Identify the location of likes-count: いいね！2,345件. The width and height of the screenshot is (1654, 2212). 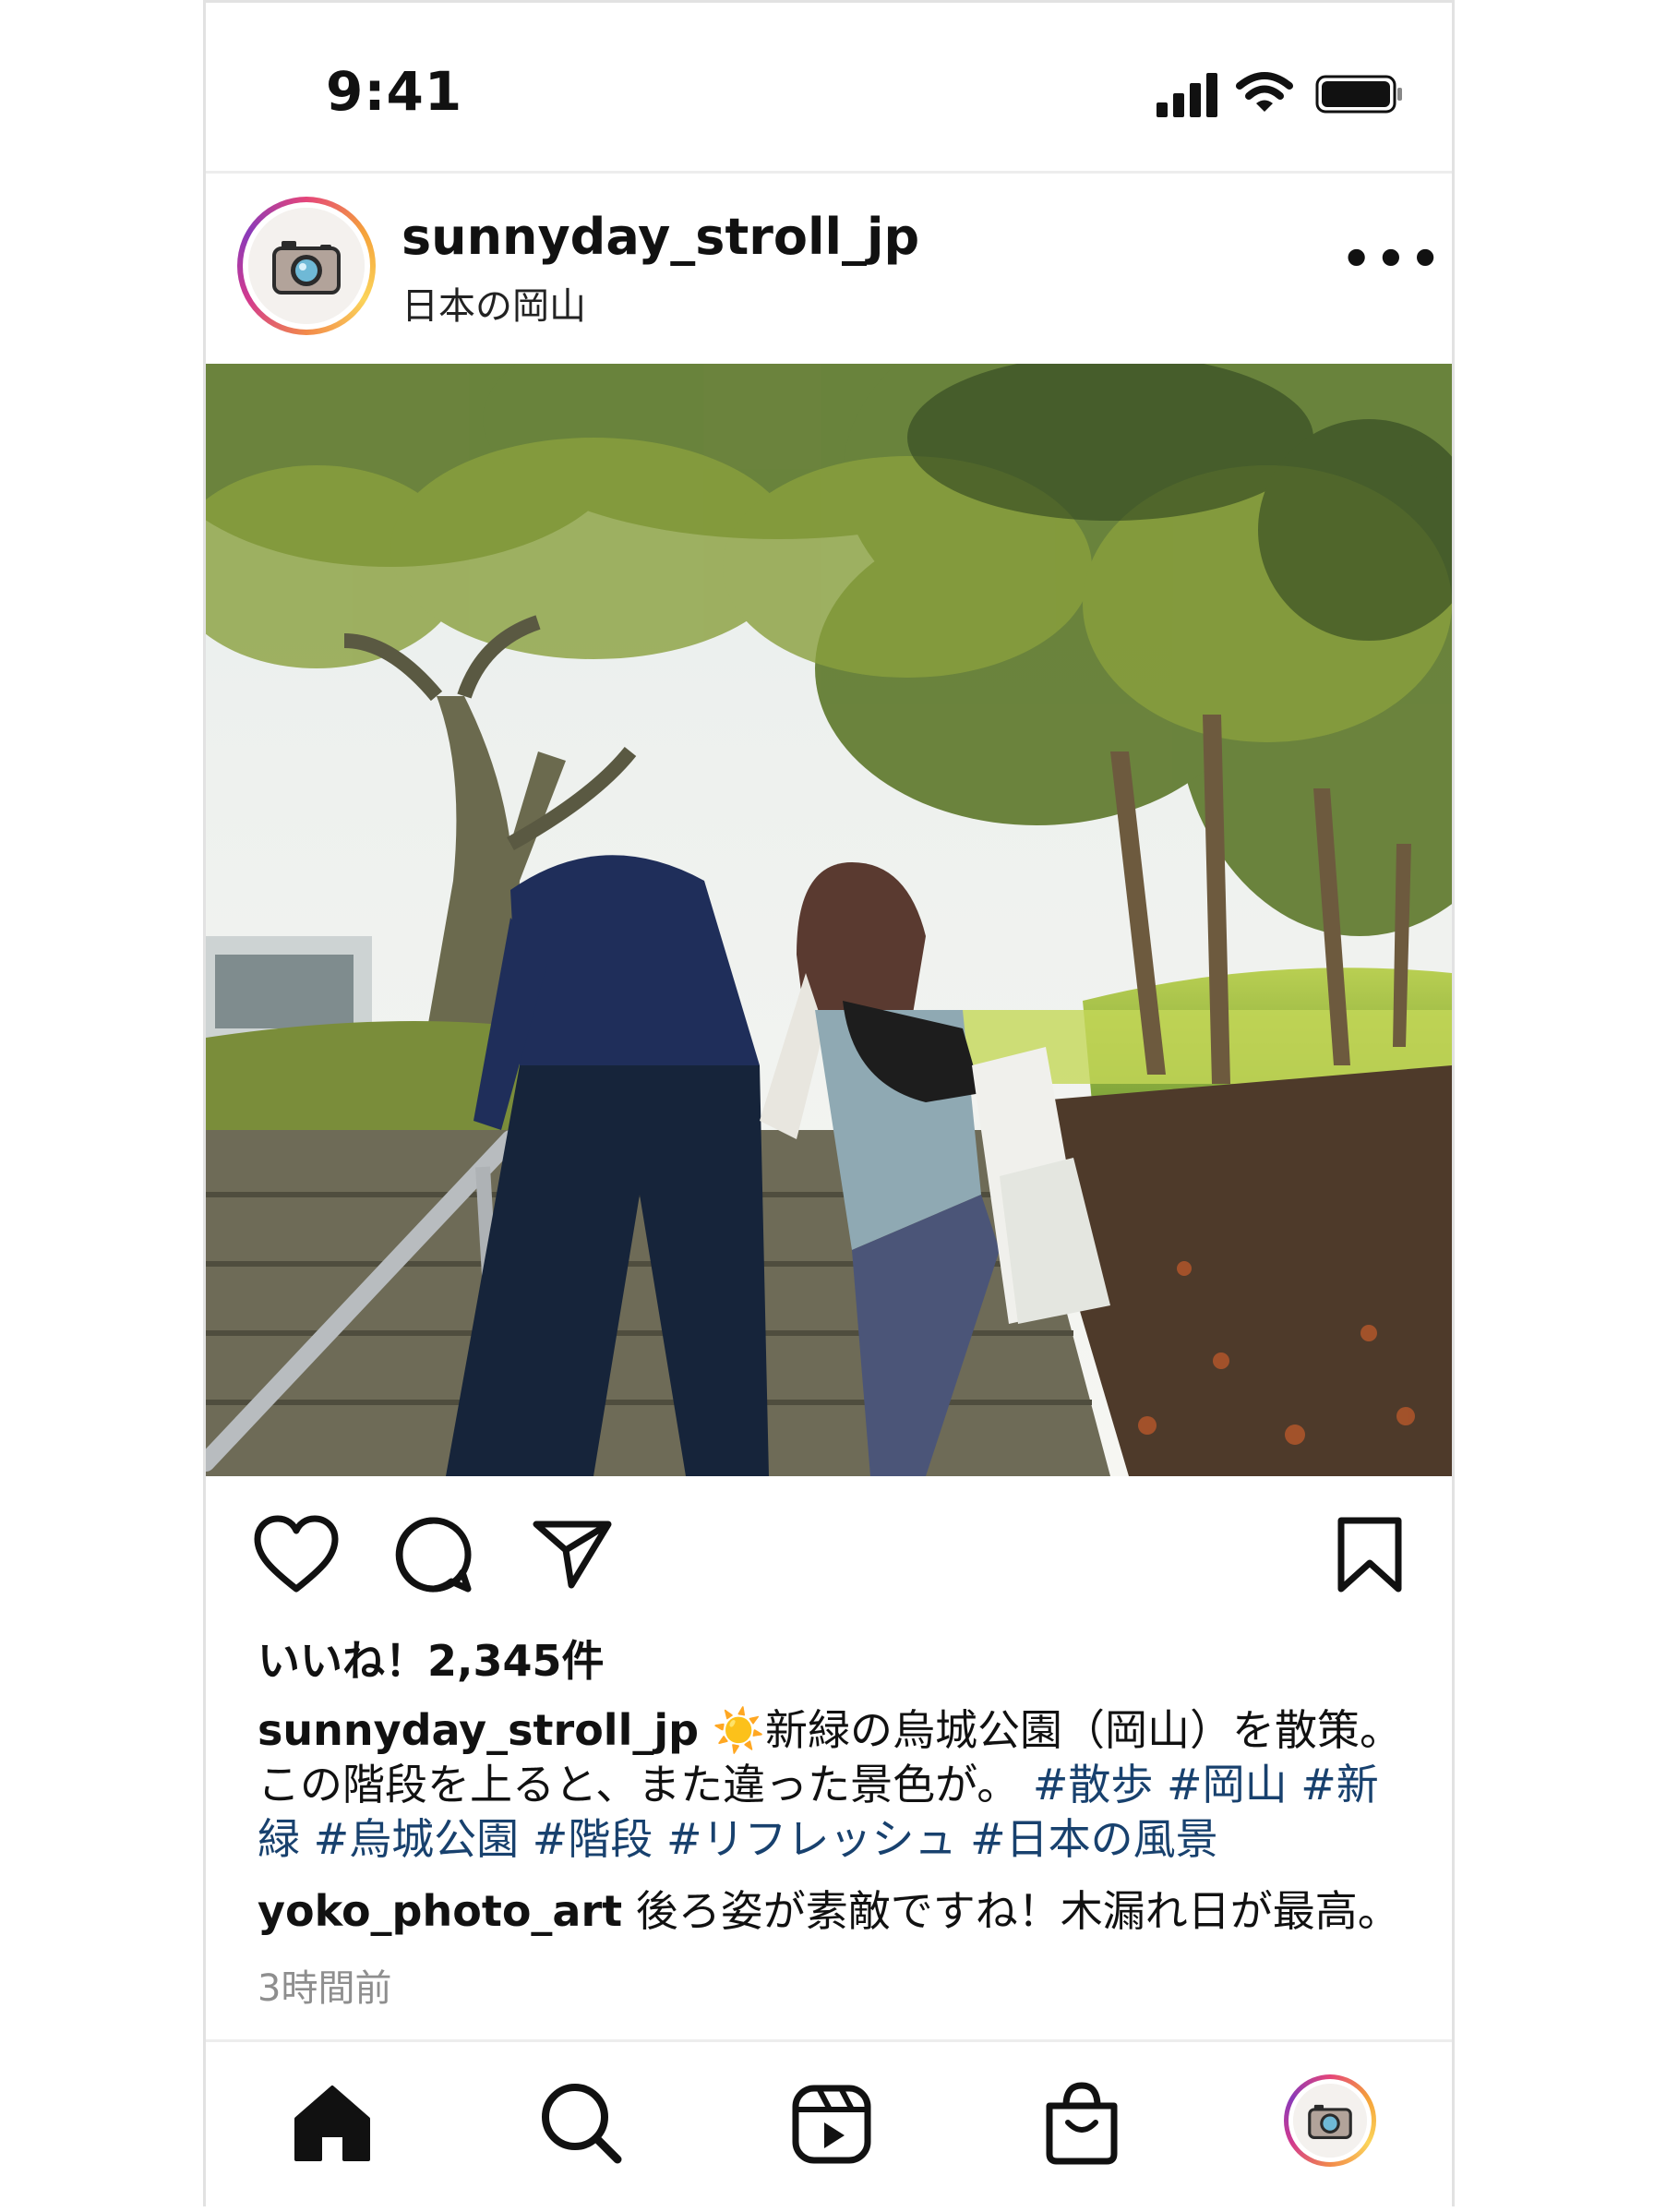
(431, 1658).